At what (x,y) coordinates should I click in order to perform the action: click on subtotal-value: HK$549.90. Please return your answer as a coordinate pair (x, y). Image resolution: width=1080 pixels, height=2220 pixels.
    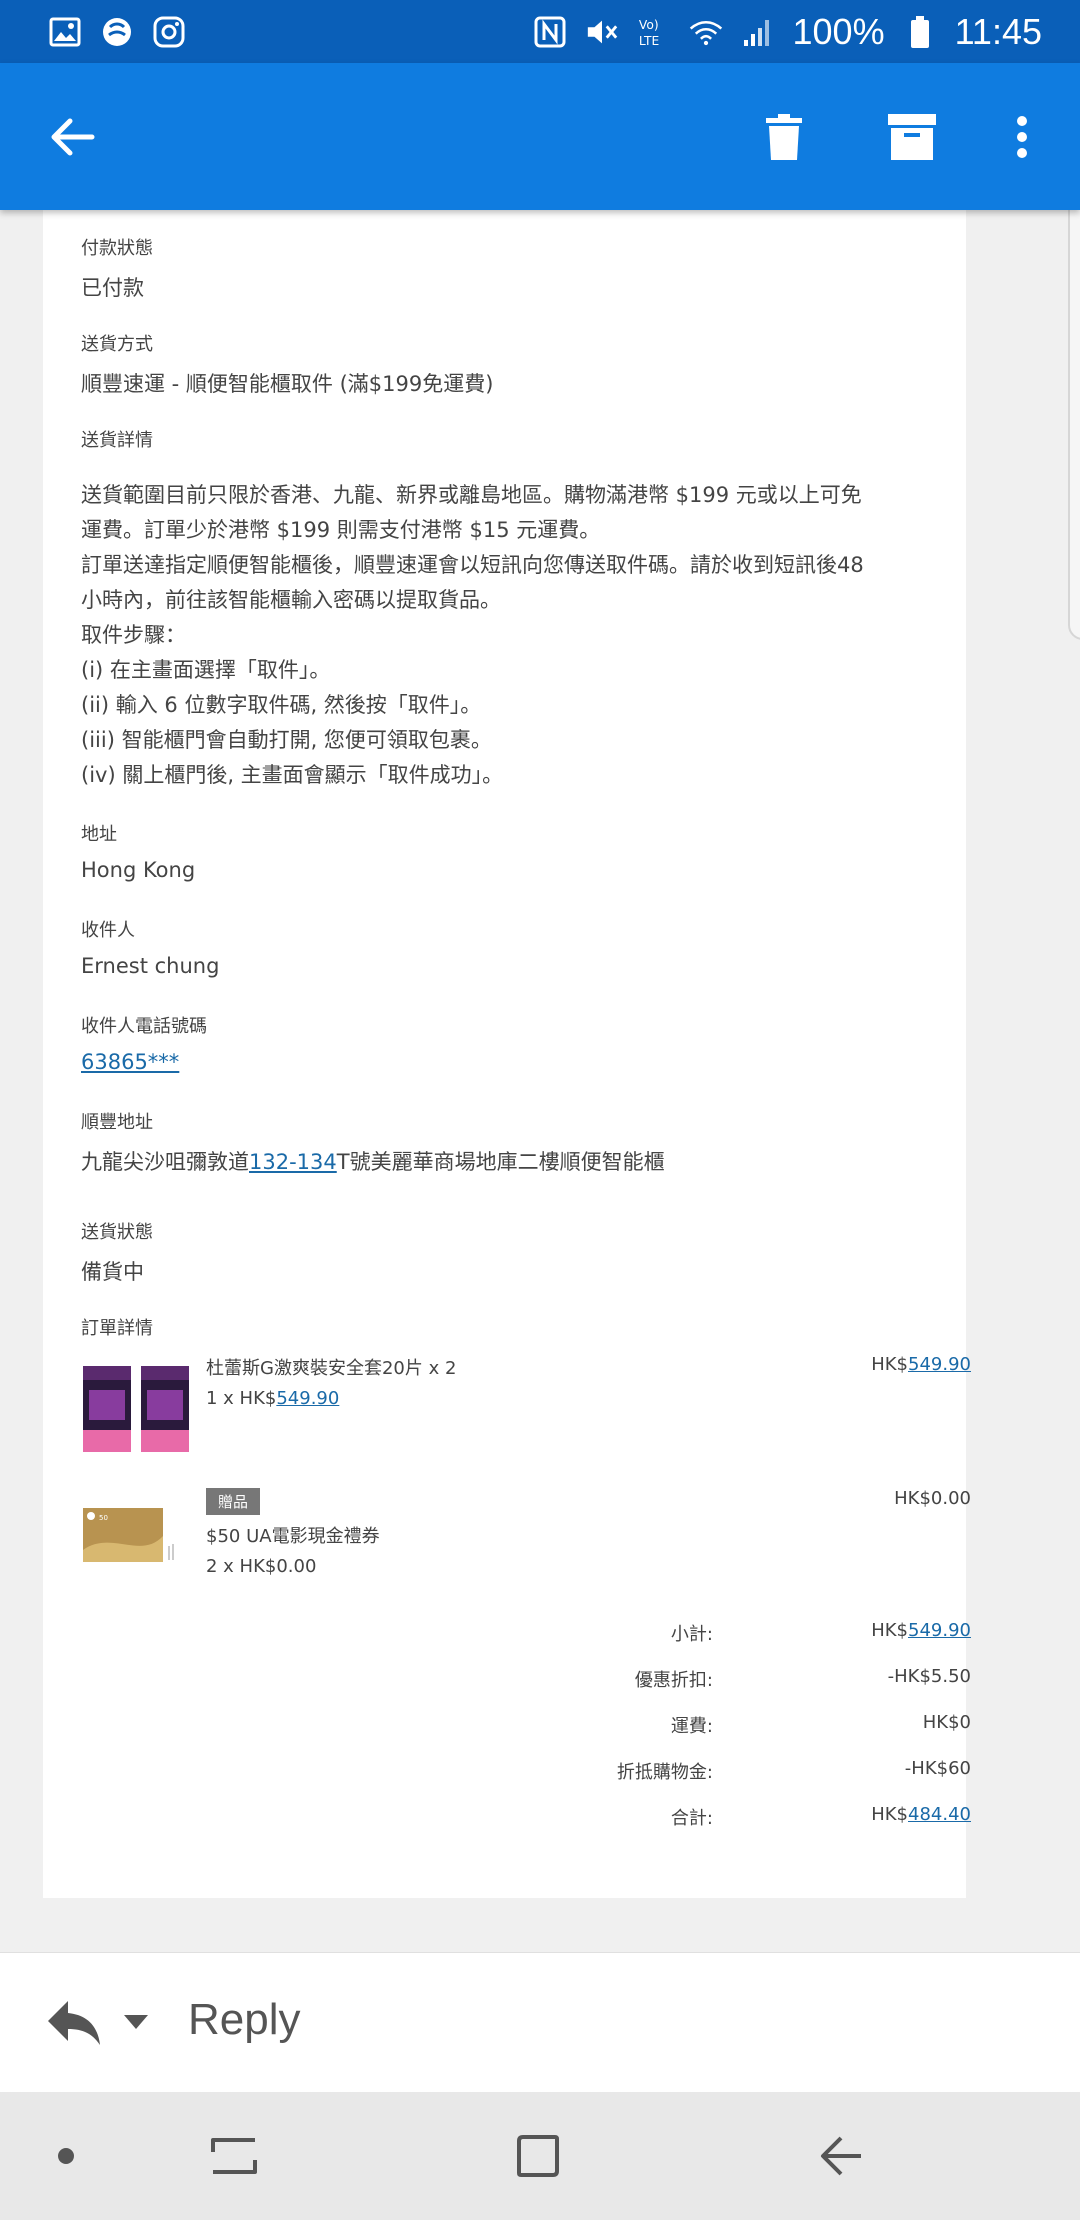
    Looking at the image, I should click on (921, 1630).